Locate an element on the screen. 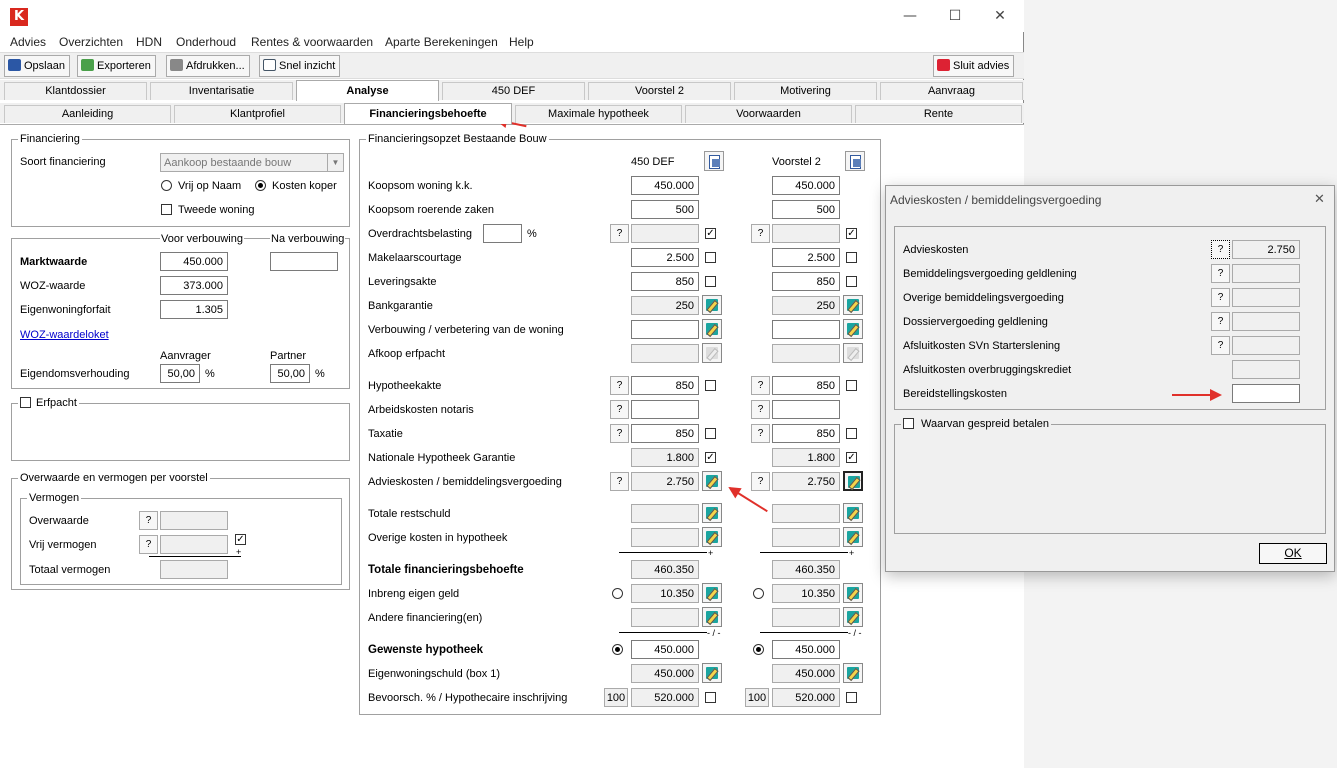  tab-aanleiding: Aanleiding is located at coordinates (87, 114).